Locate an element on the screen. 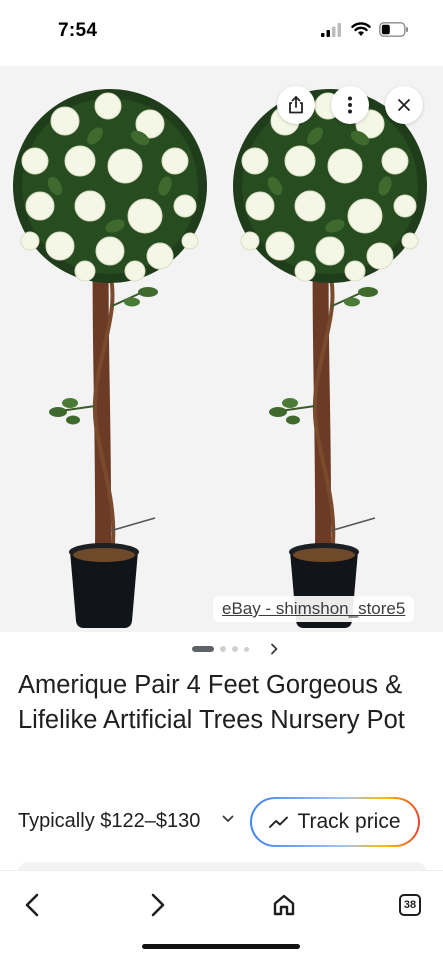 The height and width of the screenshot is (960, 443). chevron-right-icon is located at coordinates (274, 649).